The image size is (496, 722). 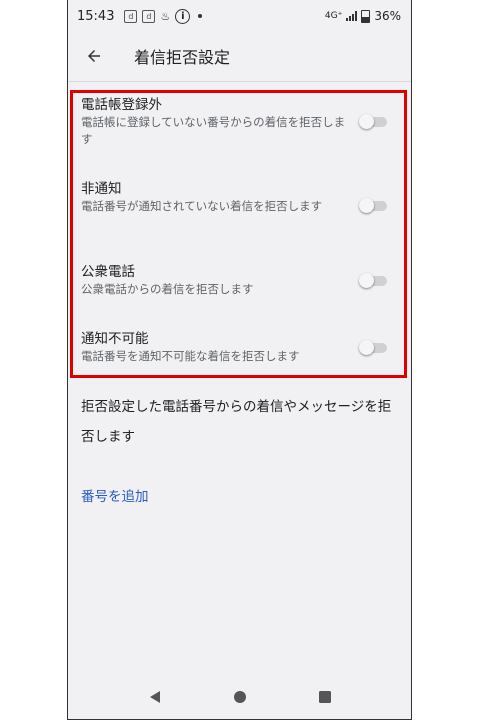 I want to click on setting-title: 通知不可能, so click(x=115, y=339).